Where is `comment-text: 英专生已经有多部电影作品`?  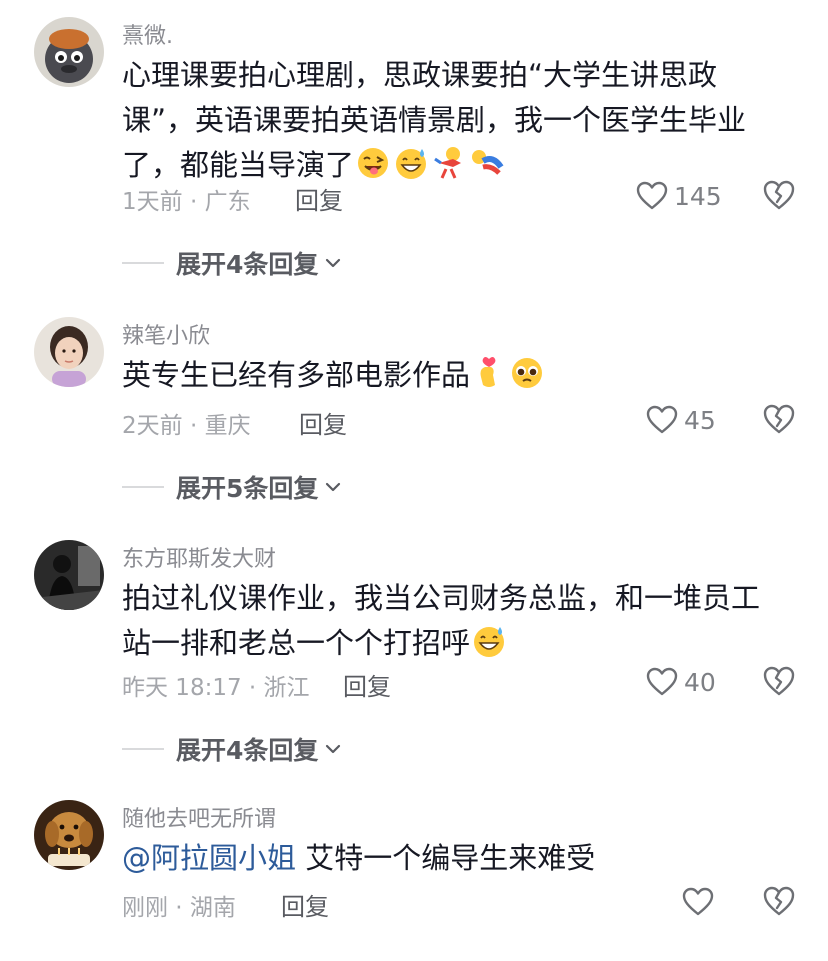 comment-text: 英专生已经有多部电影作品 is located at coordinates (462, 375).